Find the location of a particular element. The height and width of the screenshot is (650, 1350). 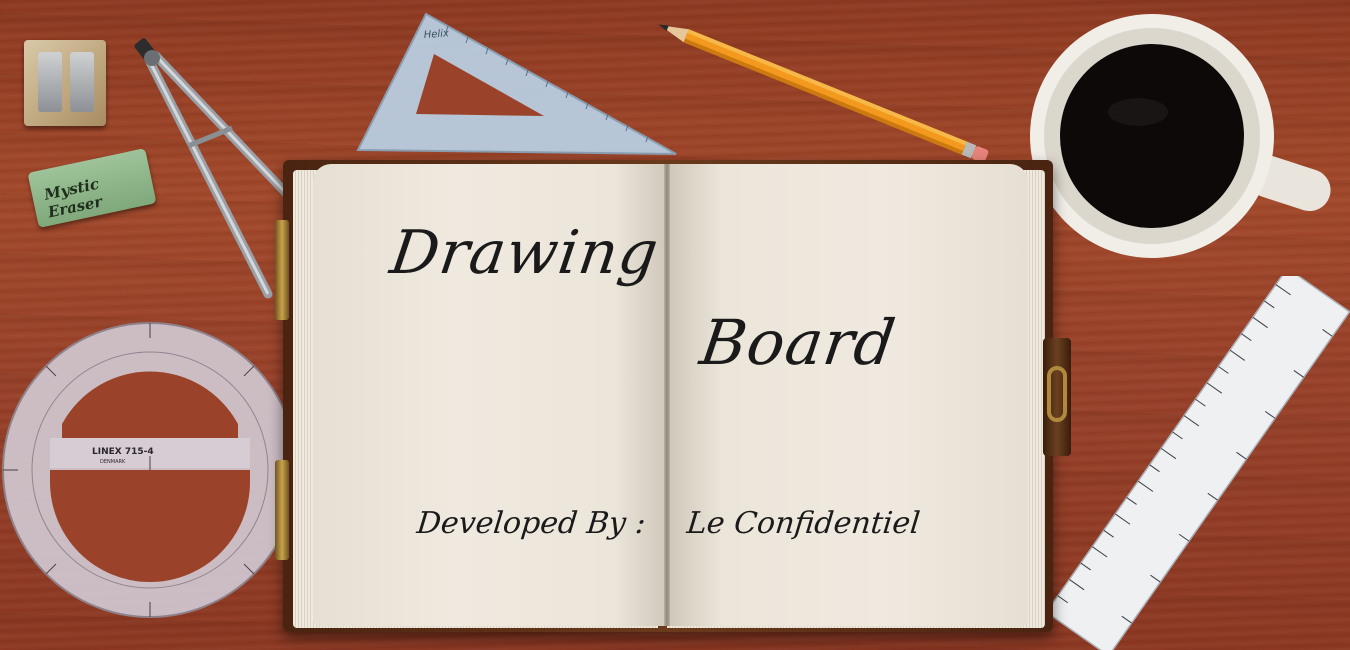

pencil is located at coordinates (823, 93).